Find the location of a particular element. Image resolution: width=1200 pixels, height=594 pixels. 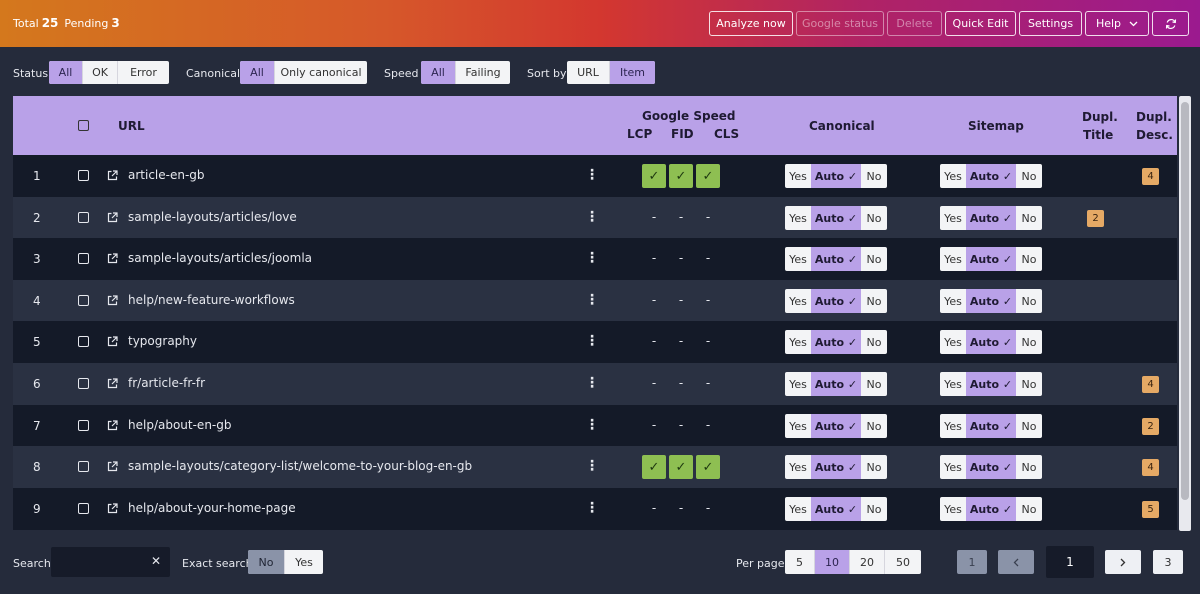

row-url: fr/article-fr-fr is located at coordinates (166, 383).